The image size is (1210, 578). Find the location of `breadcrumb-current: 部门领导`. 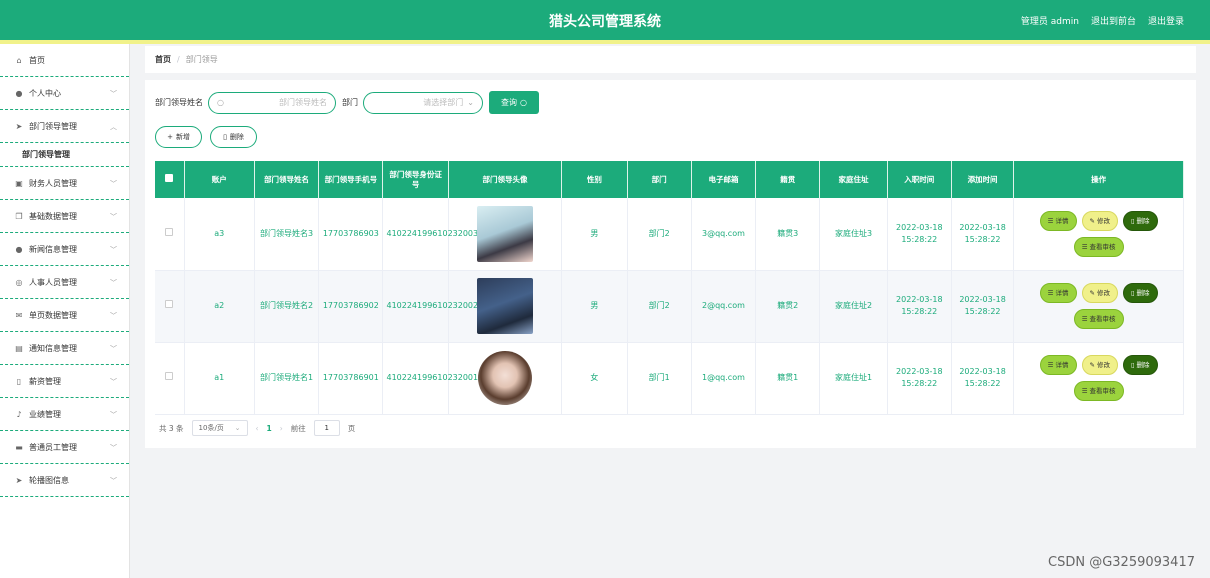

breadcrumb-current: 部门领导 is located at coordinates (201, 59).